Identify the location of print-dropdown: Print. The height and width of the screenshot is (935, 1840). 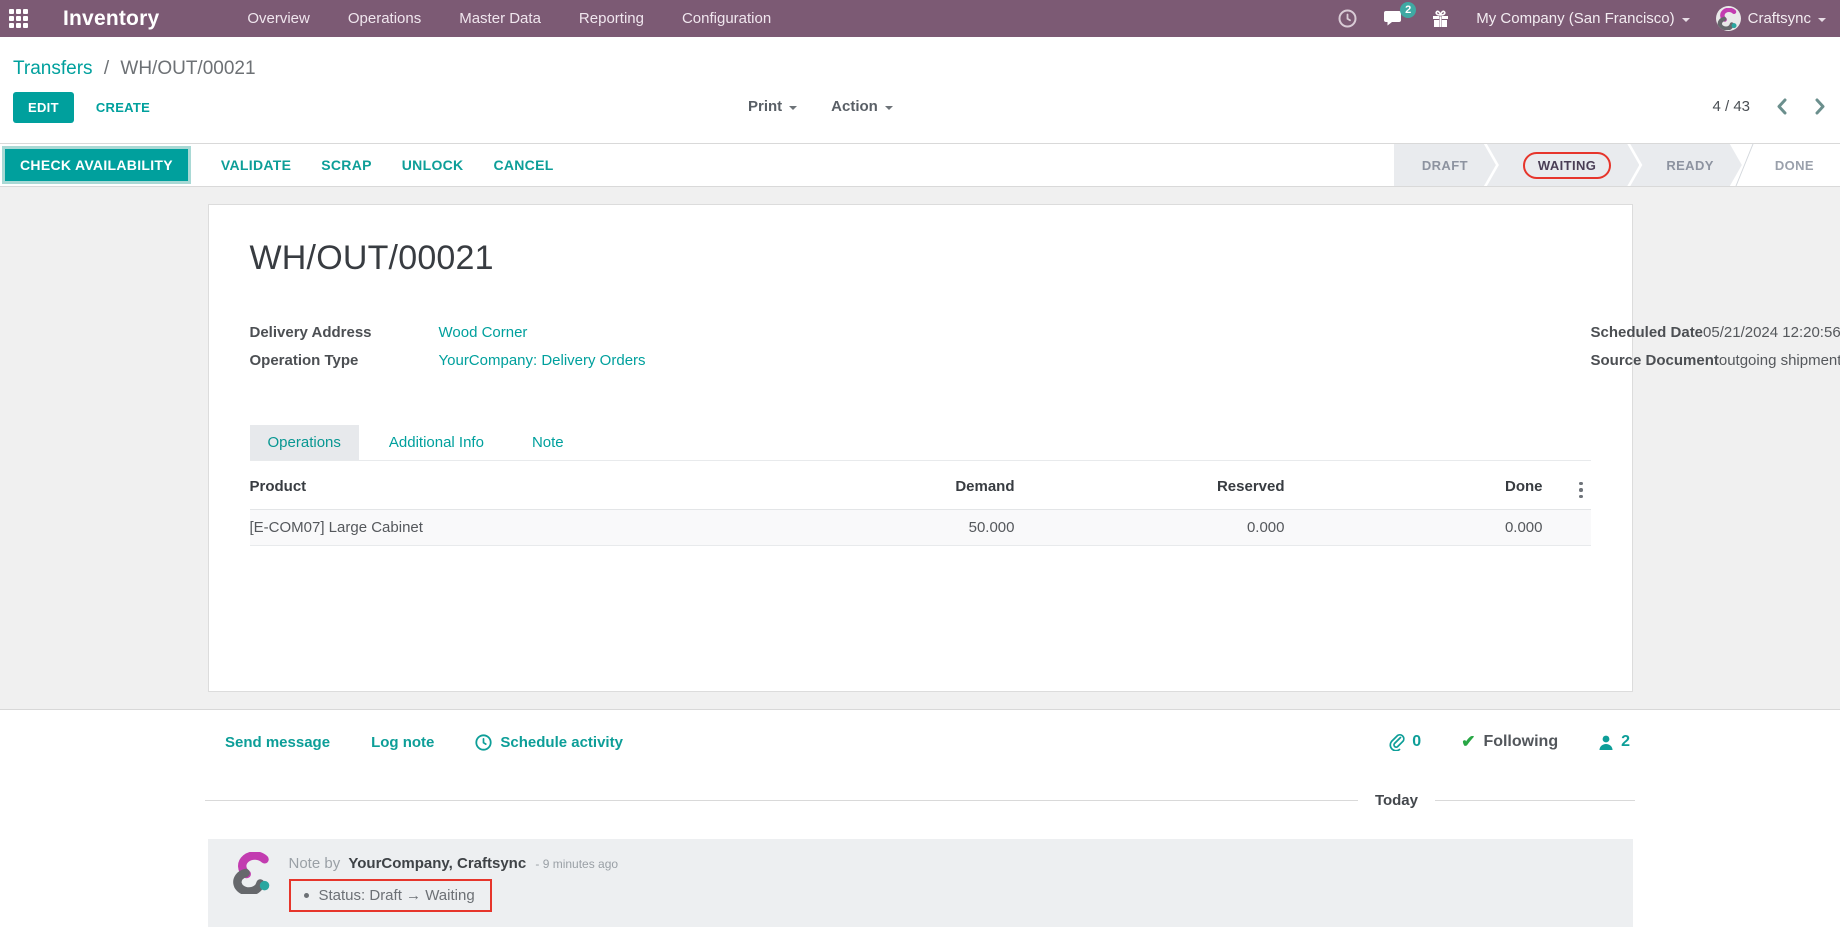
(773, 106).